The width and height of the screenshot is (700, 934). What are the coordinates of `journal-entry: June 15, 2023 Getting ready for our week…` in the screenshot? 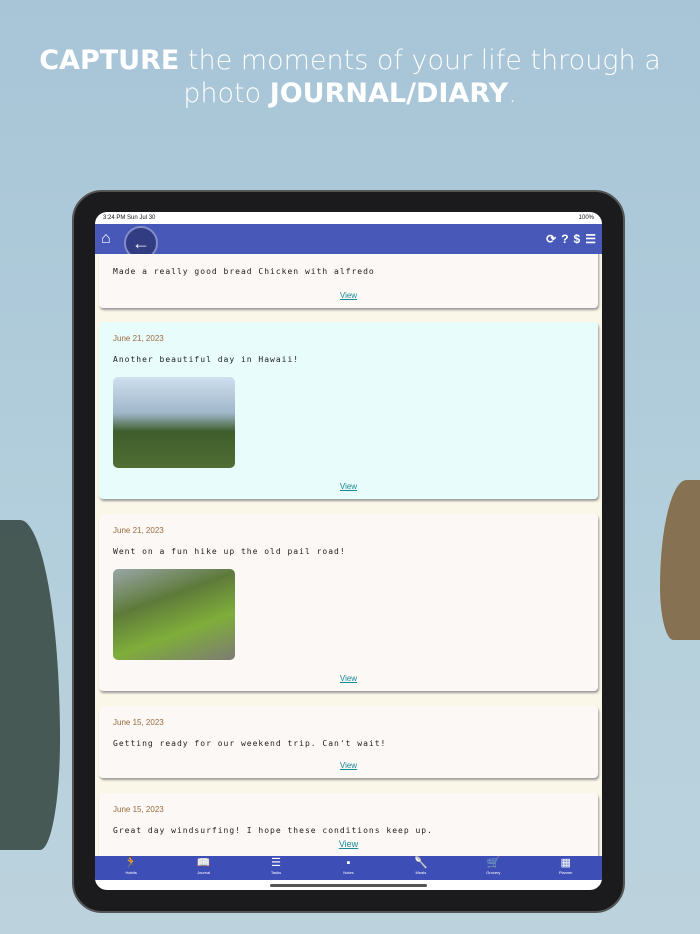 It's located at (348, 742).